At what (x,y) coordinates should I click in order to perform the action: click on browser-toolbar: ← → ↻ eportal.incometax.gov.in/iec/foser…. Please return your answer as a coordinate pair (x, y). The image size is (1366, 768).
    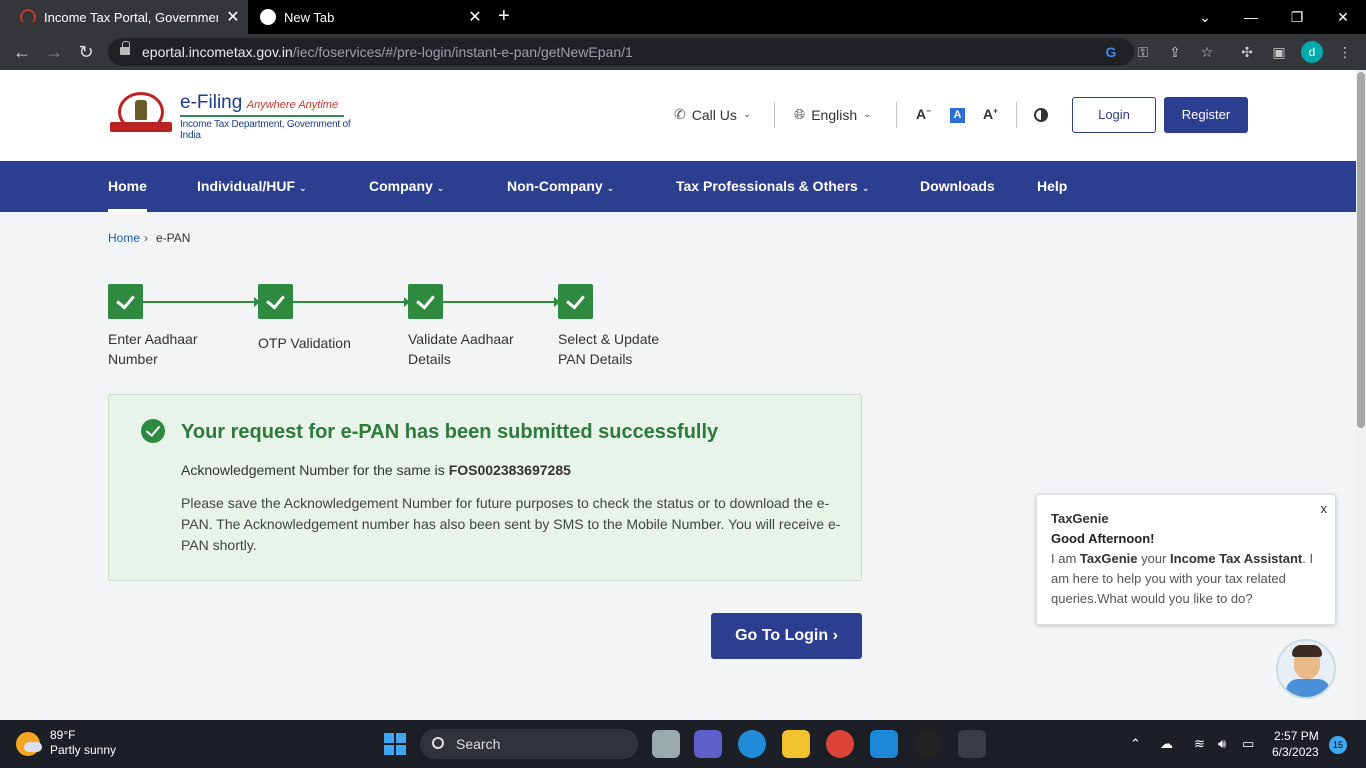
    Looking at the image, I should click on (683, 52).